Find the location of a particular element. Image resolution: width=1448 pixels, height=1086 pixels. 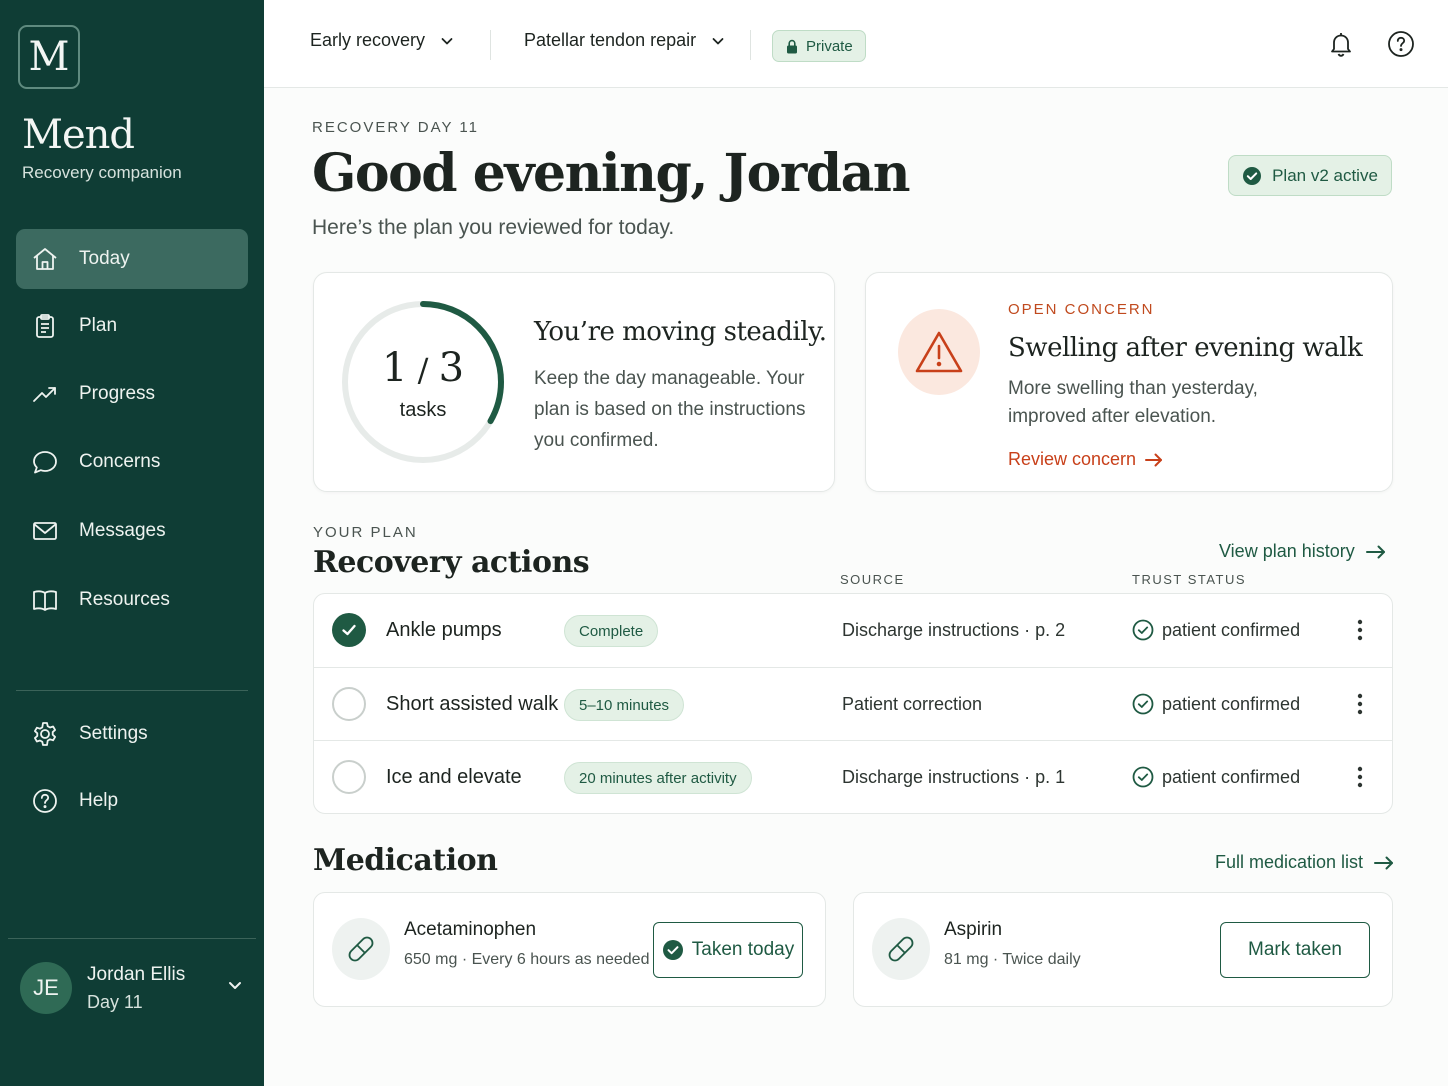

view-plan-history-label: View plan history is located at coordinates (1287, 551).